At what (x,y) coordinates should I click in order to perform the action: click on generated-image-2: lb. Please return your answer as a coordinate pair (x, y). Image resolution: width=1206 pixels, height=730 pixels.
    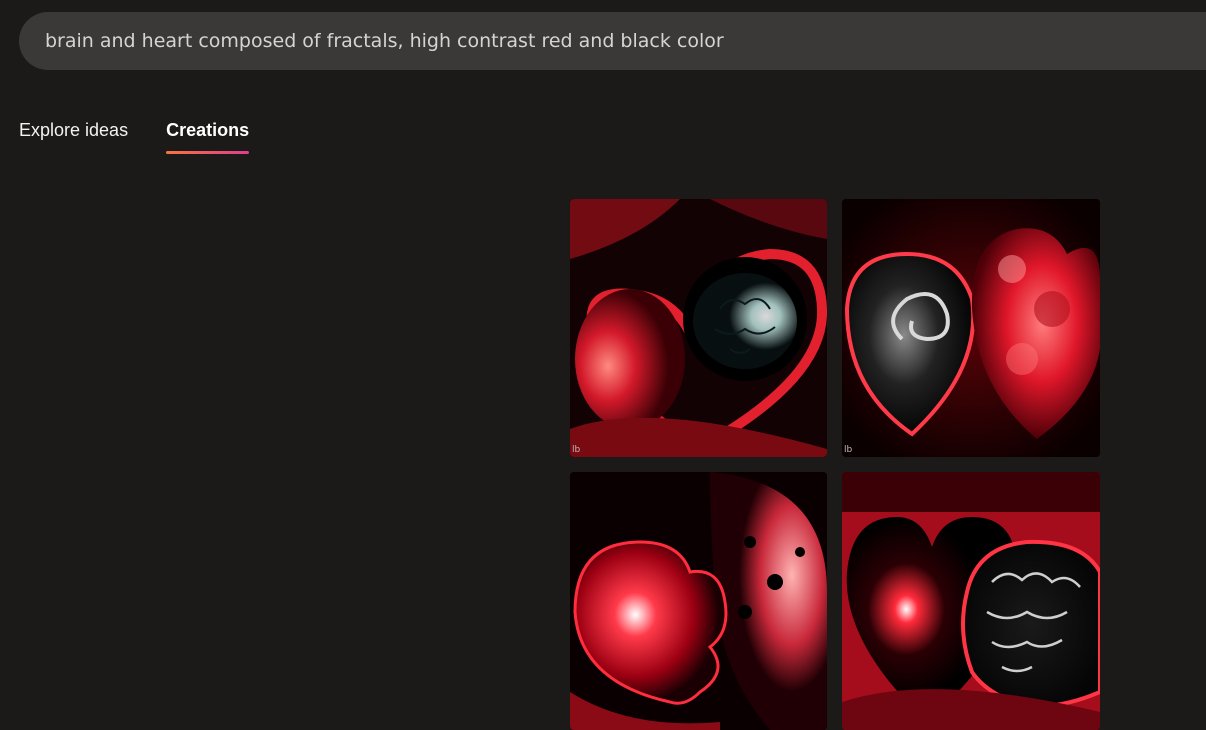
    Looking at the image, I should click on (971, 328).